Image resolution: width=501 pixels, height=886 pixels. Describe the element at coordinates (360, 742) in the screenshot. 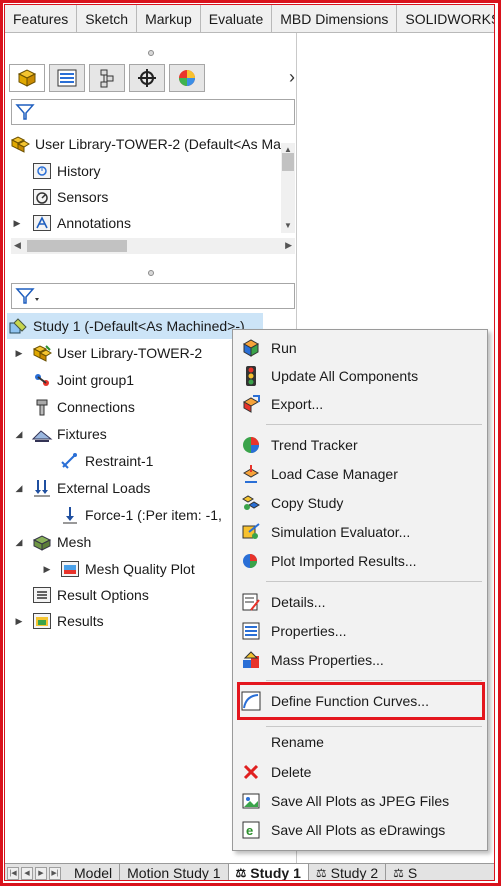

I see `menu-item-rename: Rename` at that location.